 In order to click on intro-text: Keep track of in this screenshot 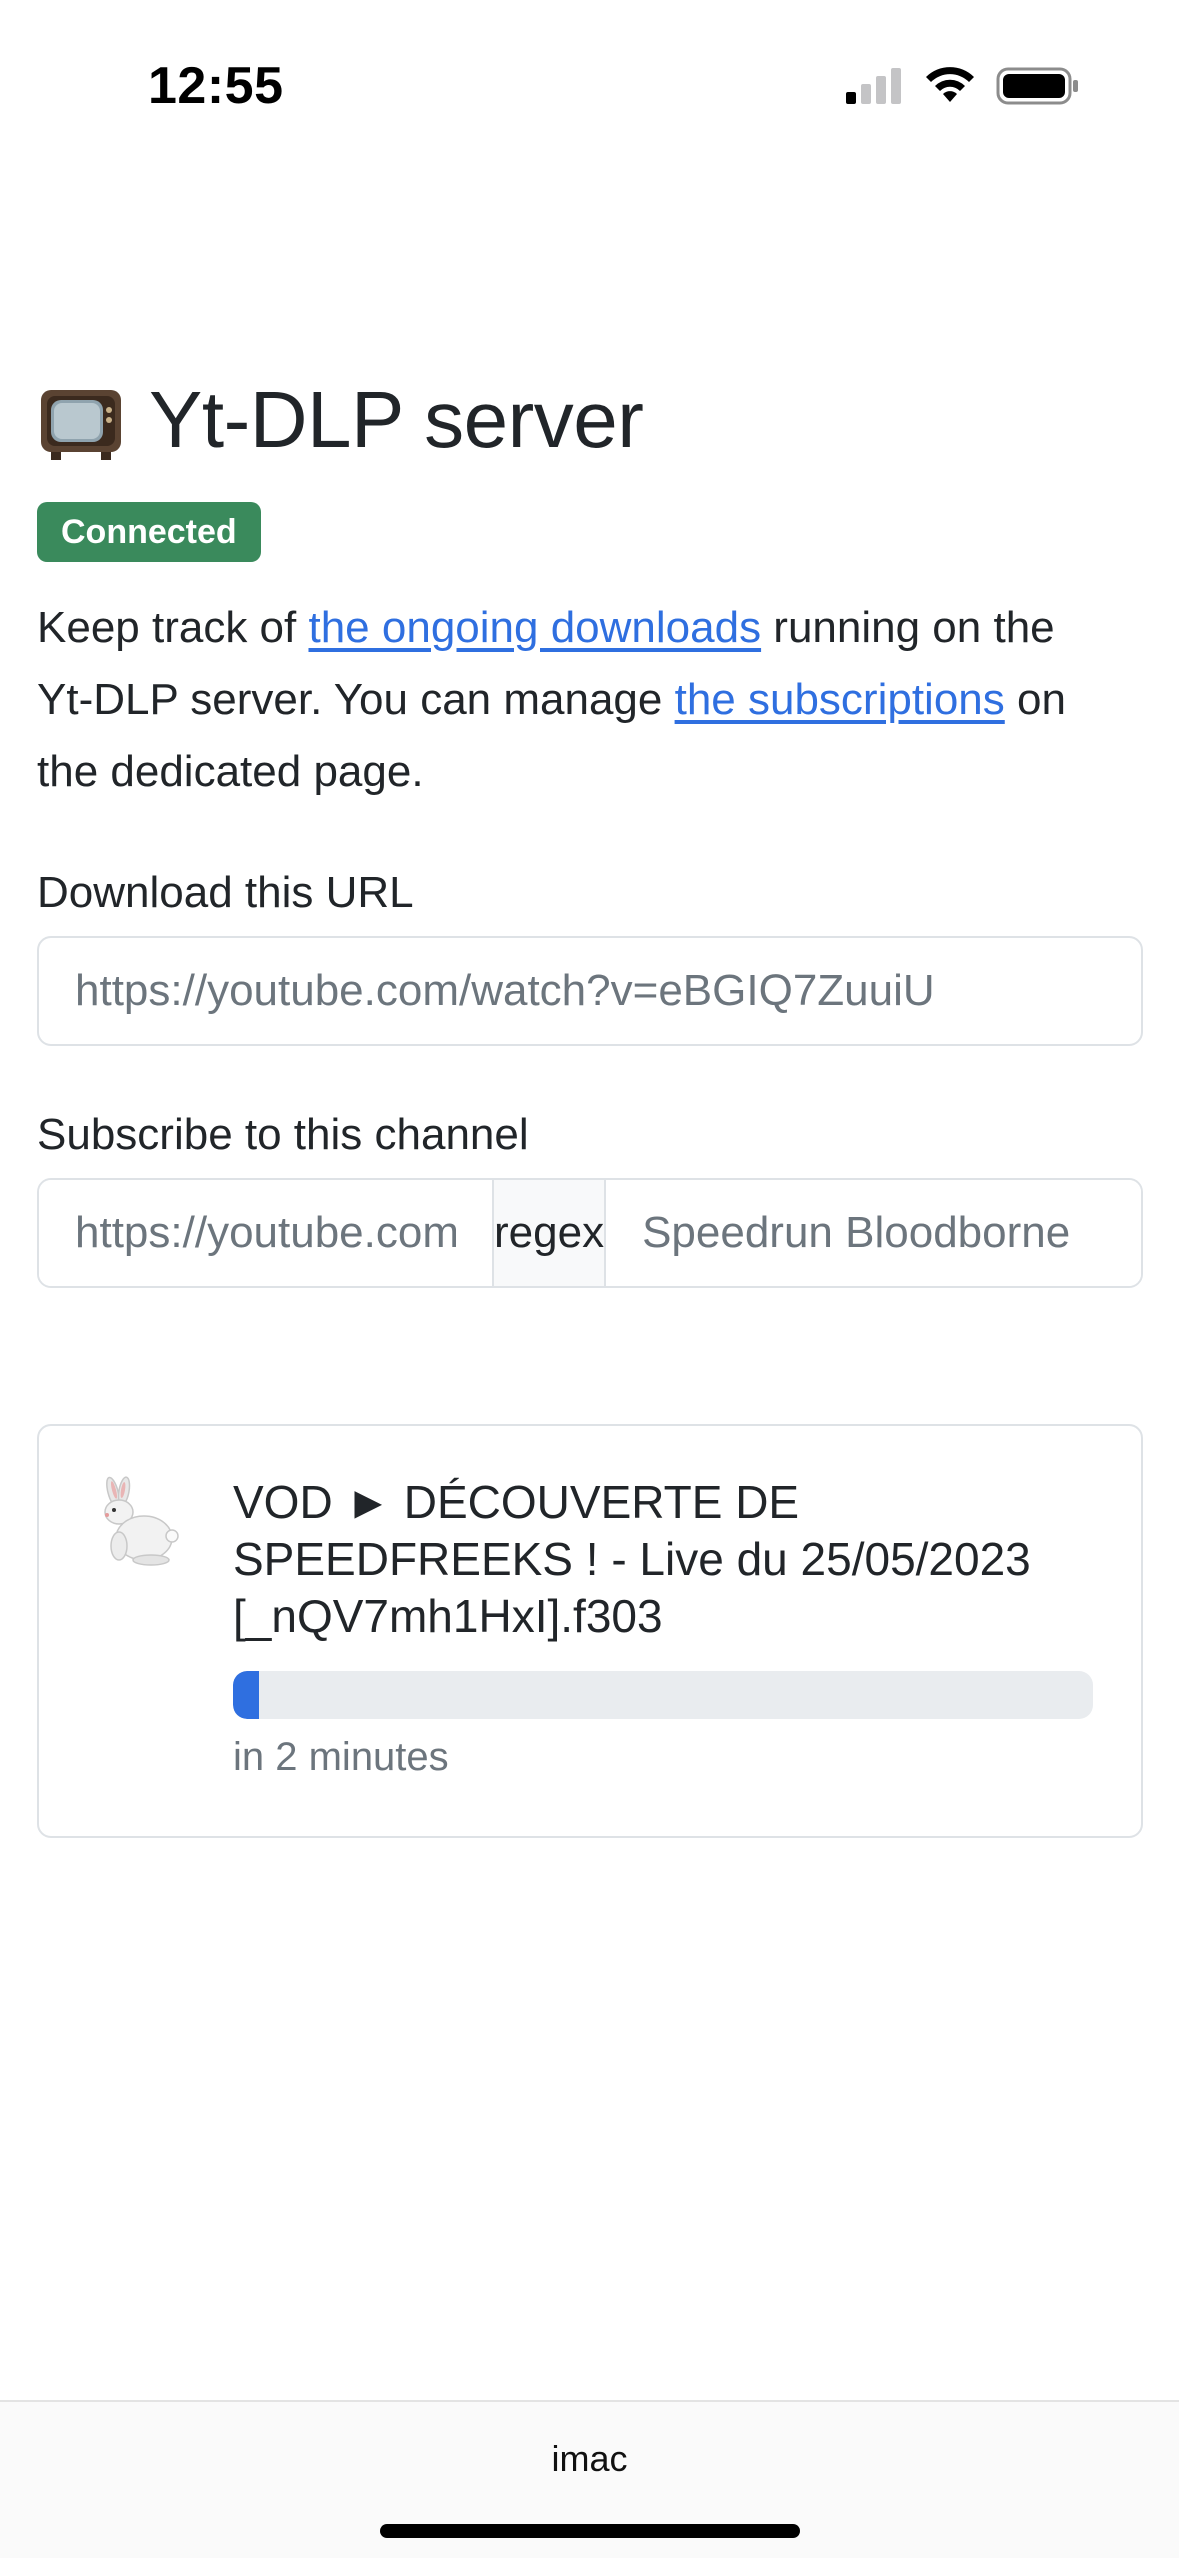, I will do `click(173, 627)`.